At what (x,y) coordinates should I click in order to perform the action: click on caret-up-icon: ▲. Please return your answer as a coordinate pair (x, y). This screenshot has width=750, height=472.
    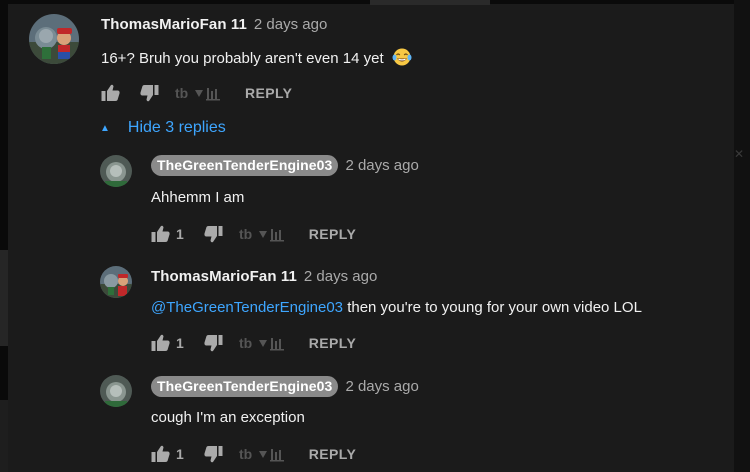
    Looking at the image, I should click on (105, 128).